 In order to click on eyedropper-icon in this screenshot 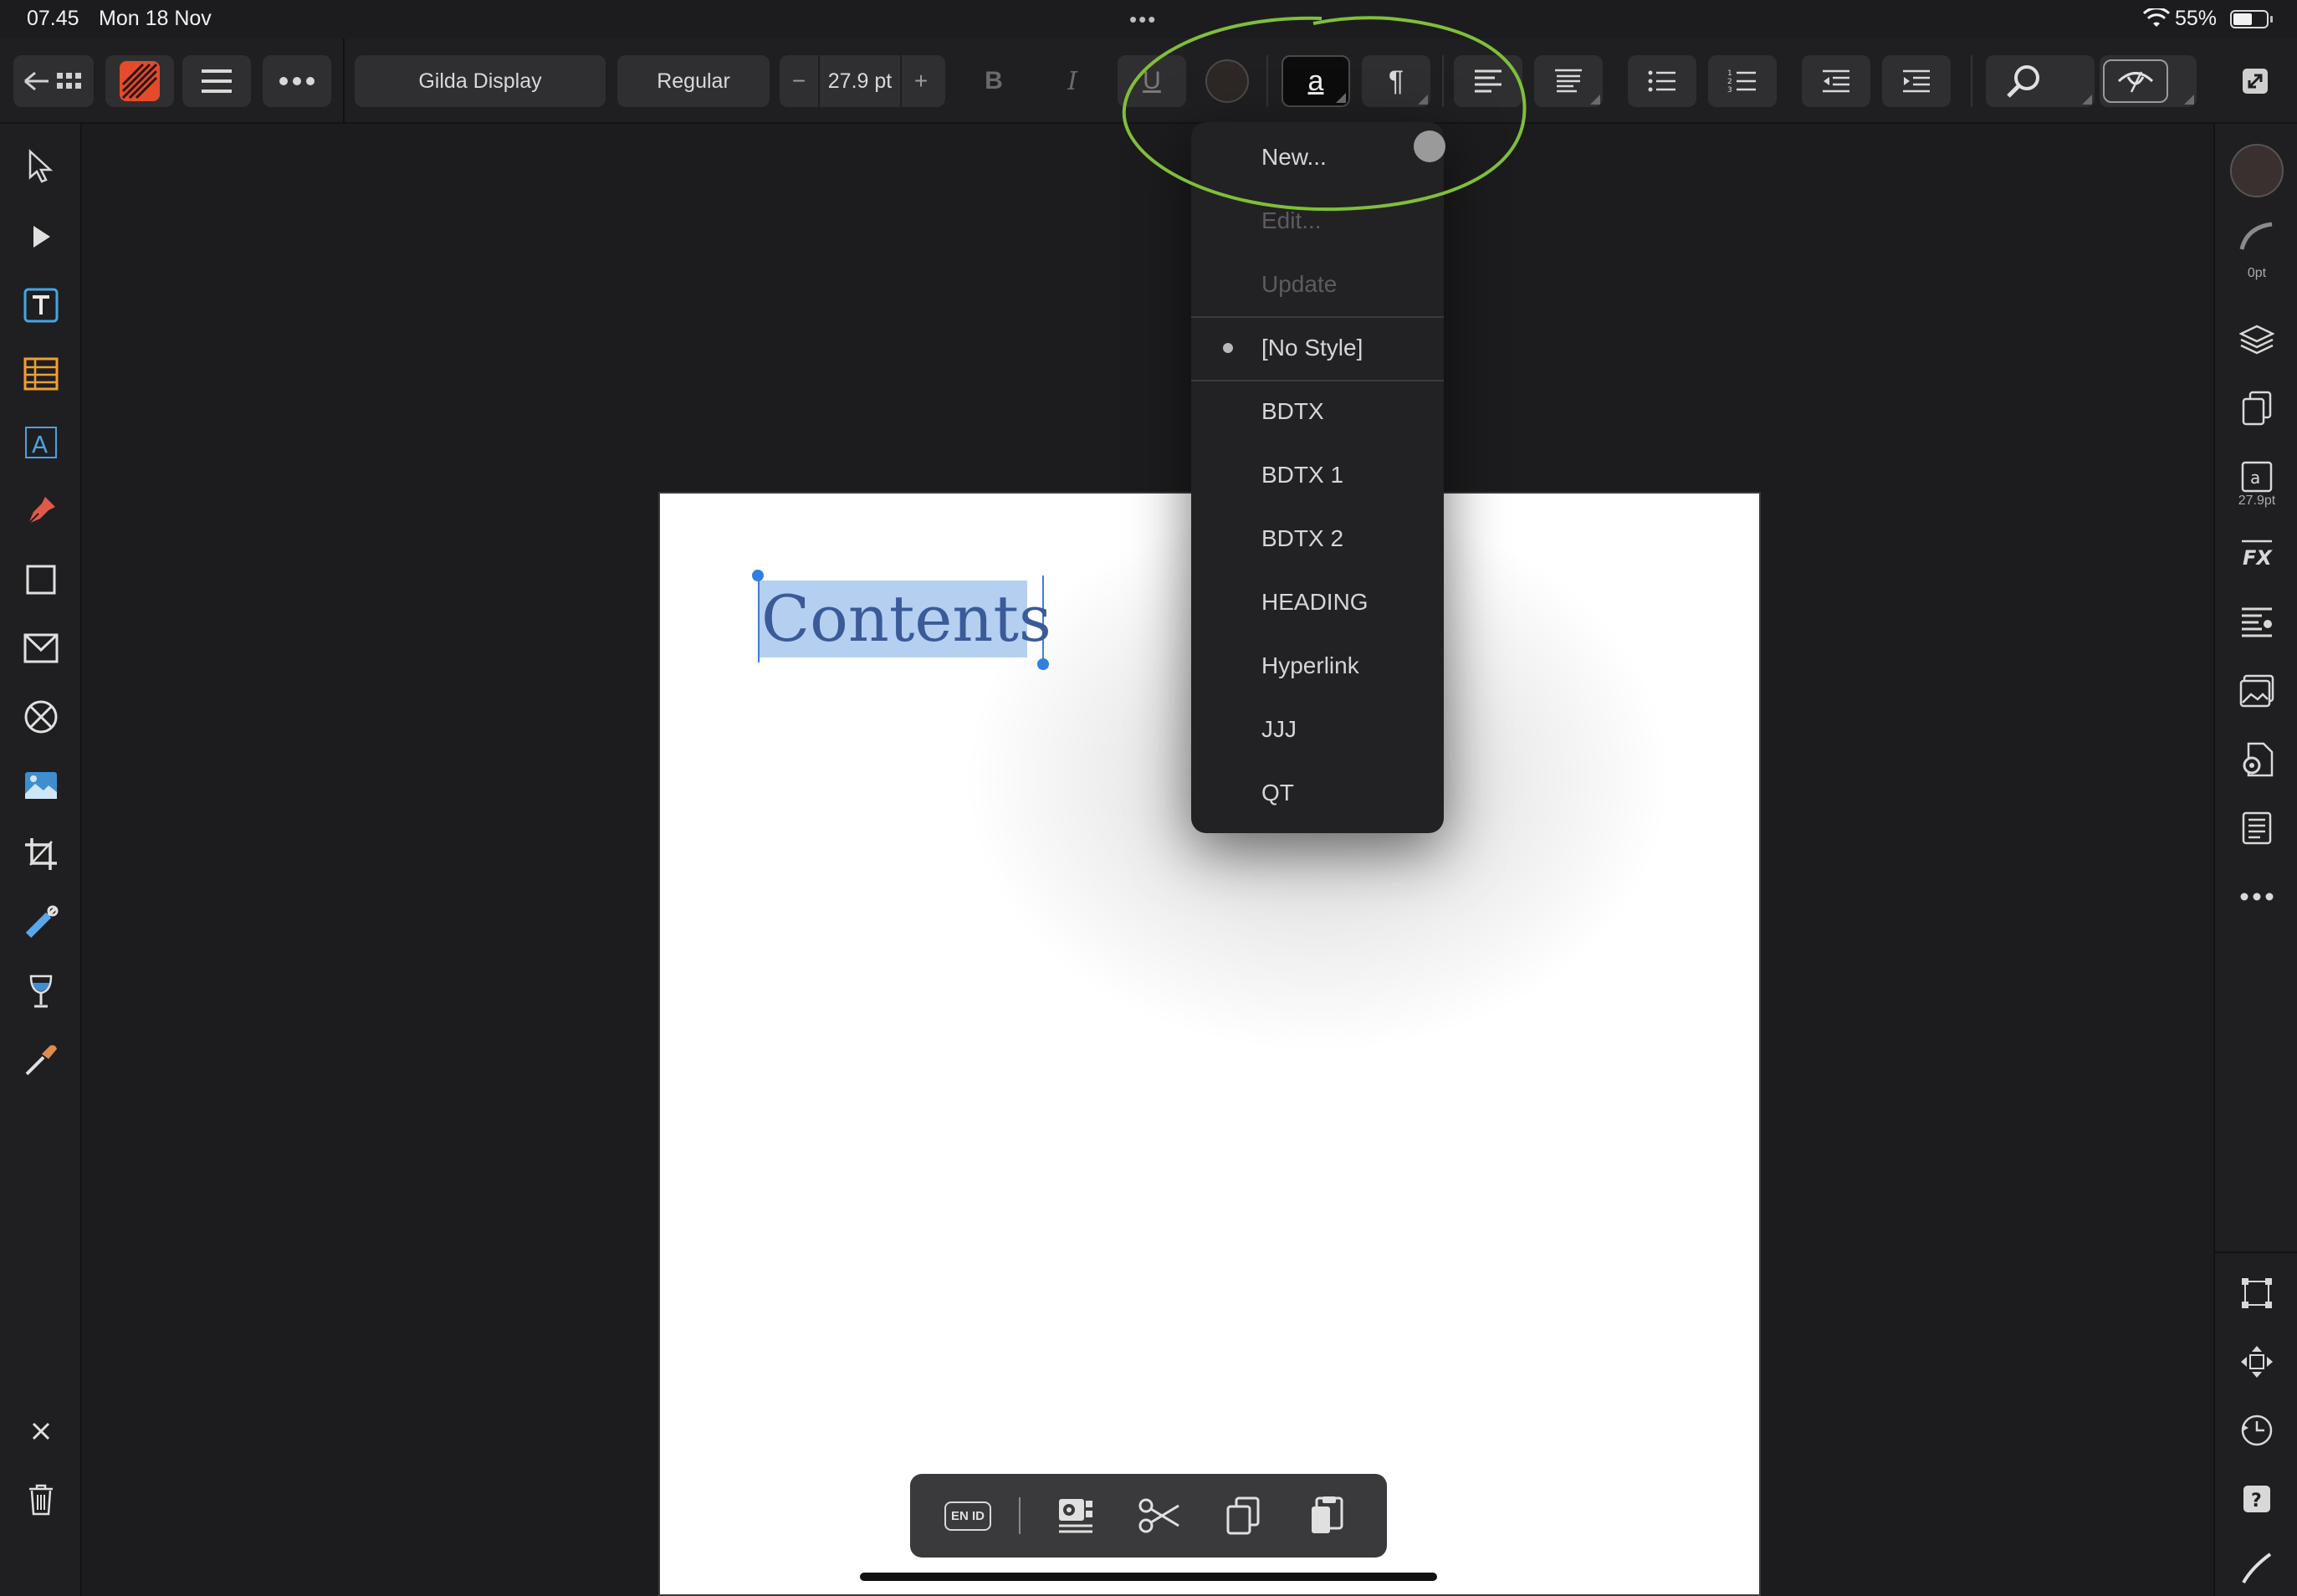, I will do `click(41, 1061)`.